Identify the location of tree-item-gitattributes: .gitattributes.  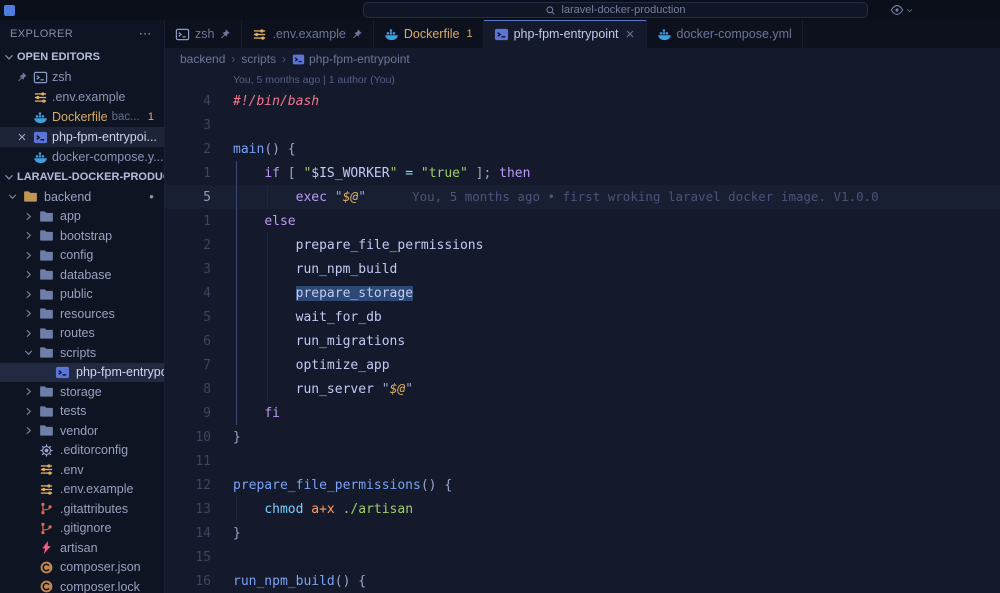
(82, 509).